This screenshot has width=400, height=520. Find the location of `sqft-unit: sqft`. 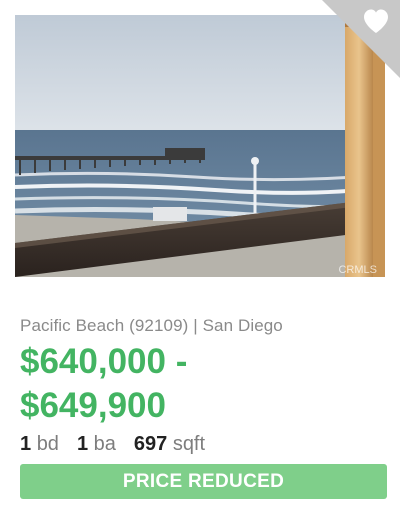

sqft-unit: sqft is located at coordinates (189, 444).